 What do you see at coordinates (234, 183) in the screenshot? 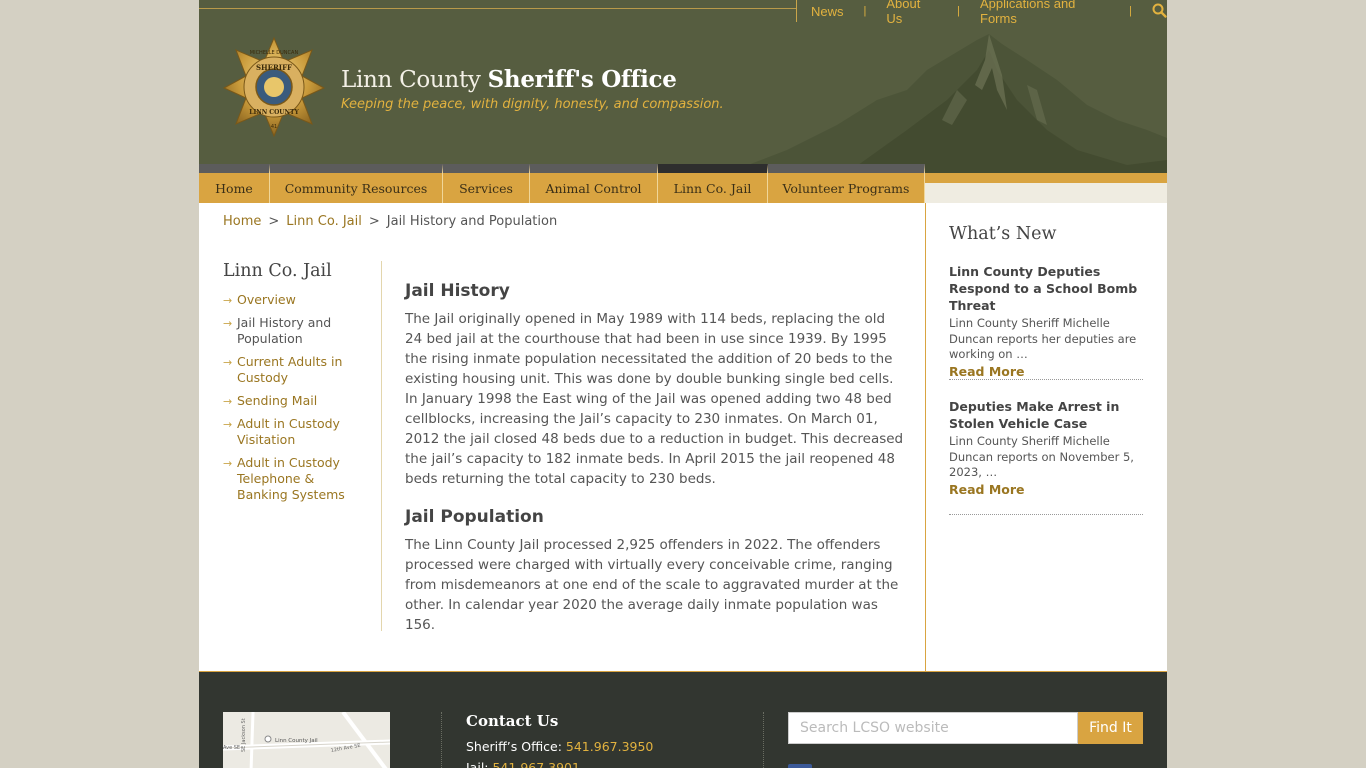
I see `nav-item-home: Home` at bounding box center [234, 183].